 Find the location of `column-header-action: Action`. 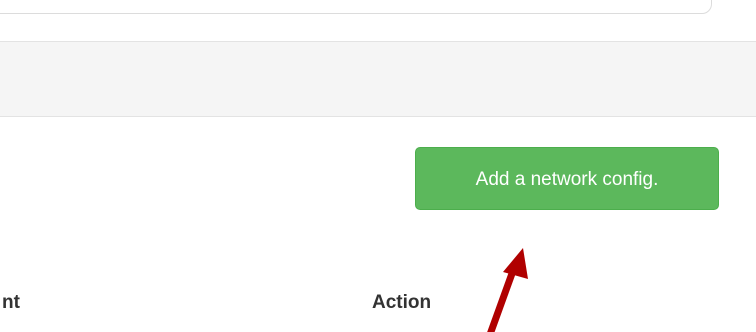

column-header-action: Action is located at coordinates (402, 302).